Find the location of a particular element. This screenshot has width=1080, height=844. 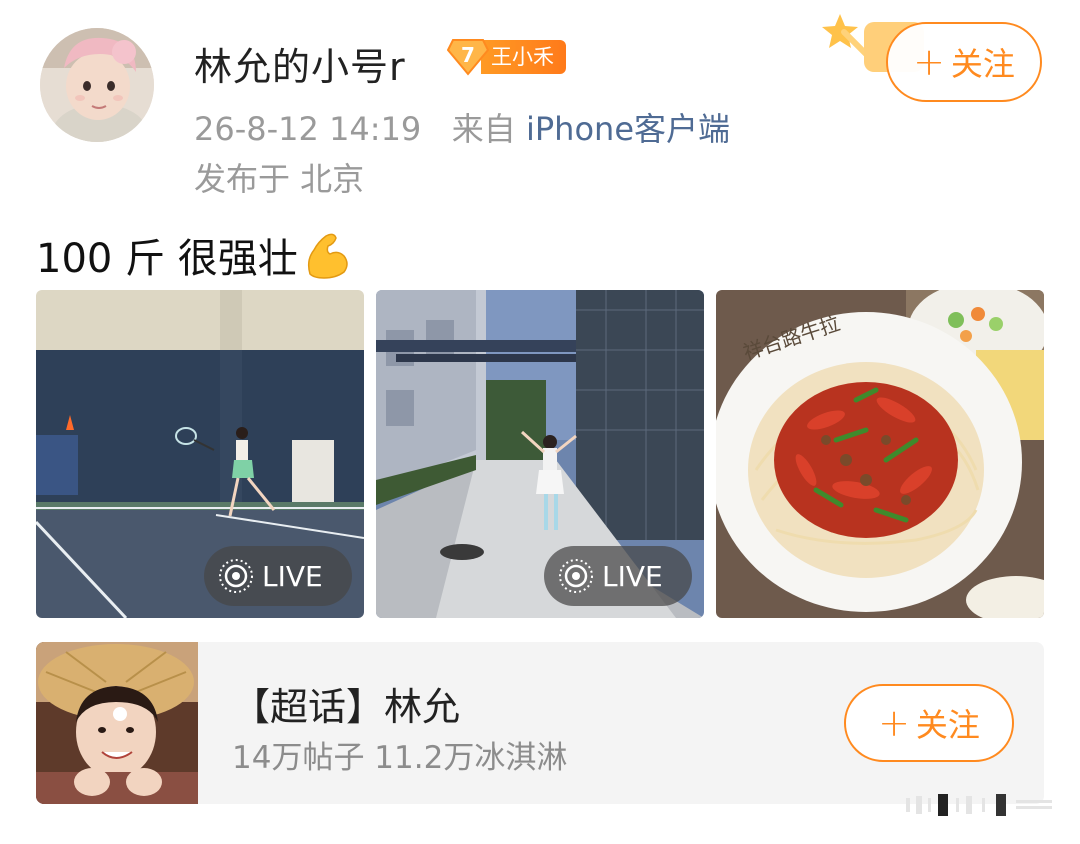

topic-stats: 14万帖子 11.2万冰淇淋 is located at coordinates (400, 758).